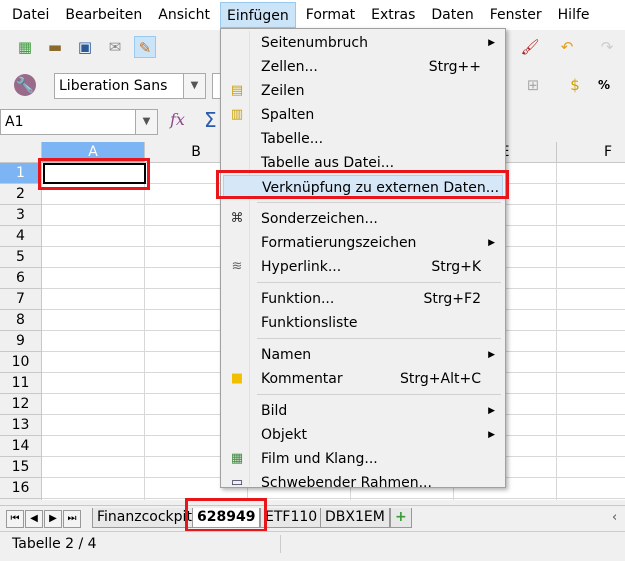  What do you see at coordinates (103, 15) in the screenshot?
I see `menu-bearbeiten: Bearbeiten` at bounding box center [103, 15].